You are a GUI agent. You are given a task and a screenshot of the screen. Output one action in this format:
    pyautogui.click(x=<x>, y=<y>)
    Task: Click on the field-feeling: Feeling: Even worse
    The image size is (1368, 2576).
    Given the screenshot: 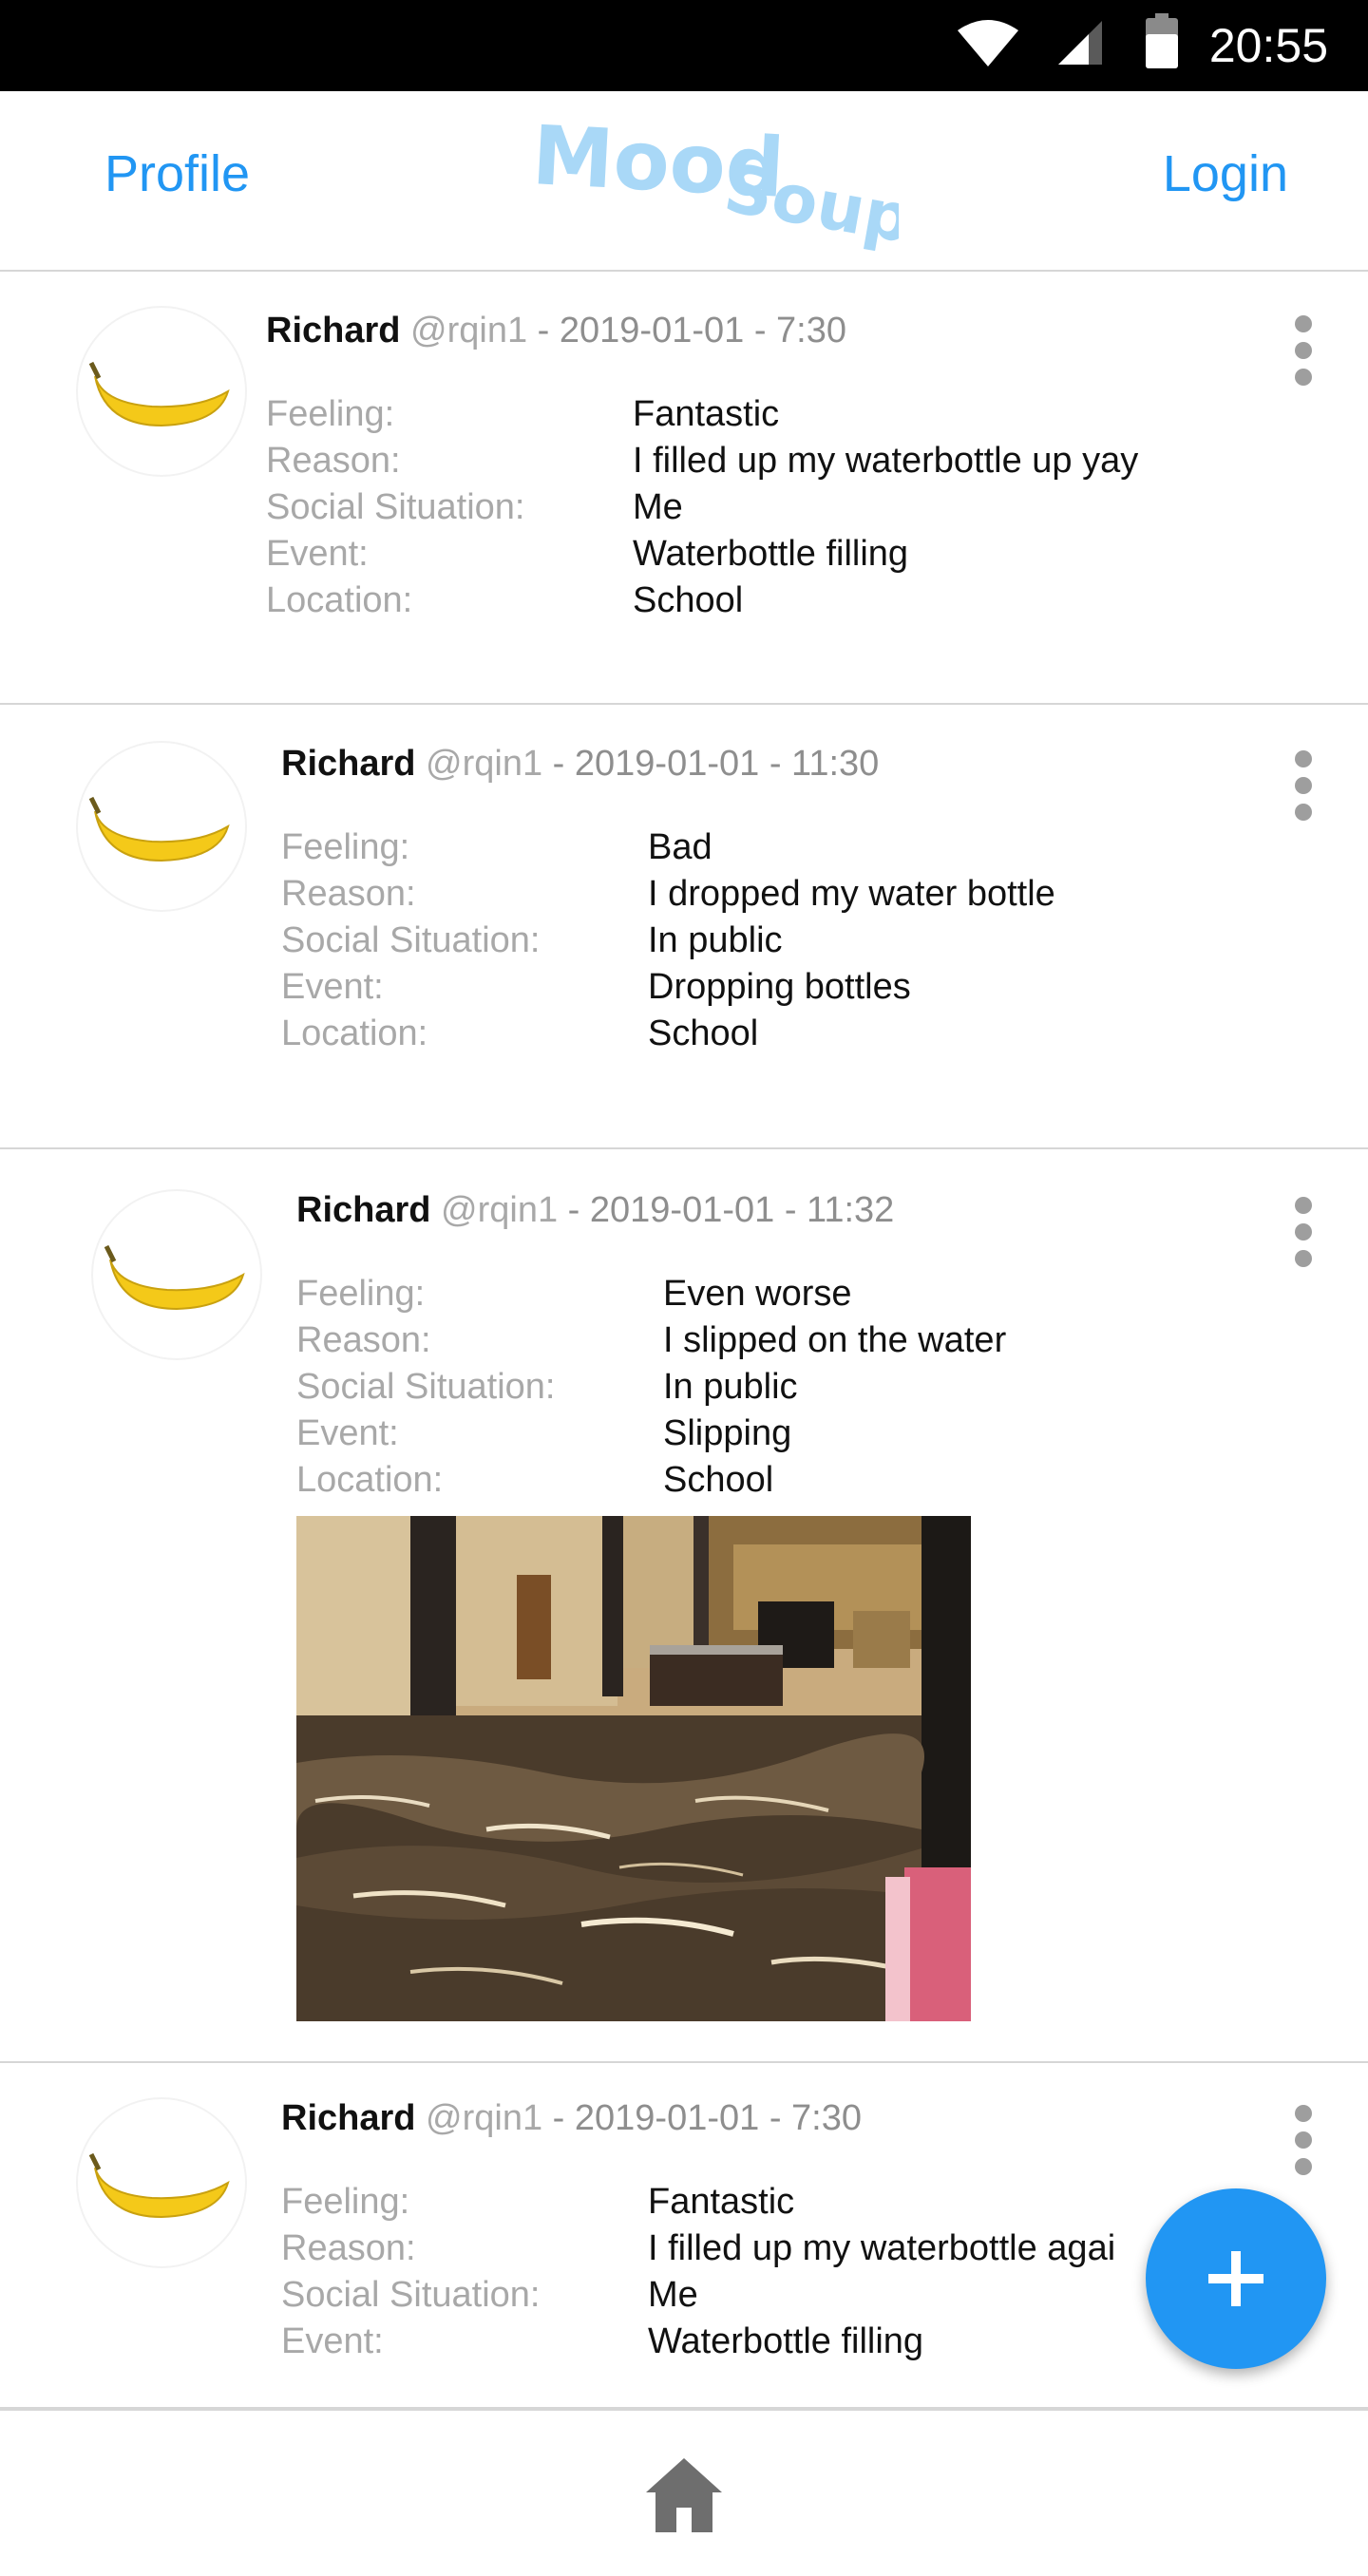 What is the action you would take?
    pyautogui.click(x=574, y=1294)
    